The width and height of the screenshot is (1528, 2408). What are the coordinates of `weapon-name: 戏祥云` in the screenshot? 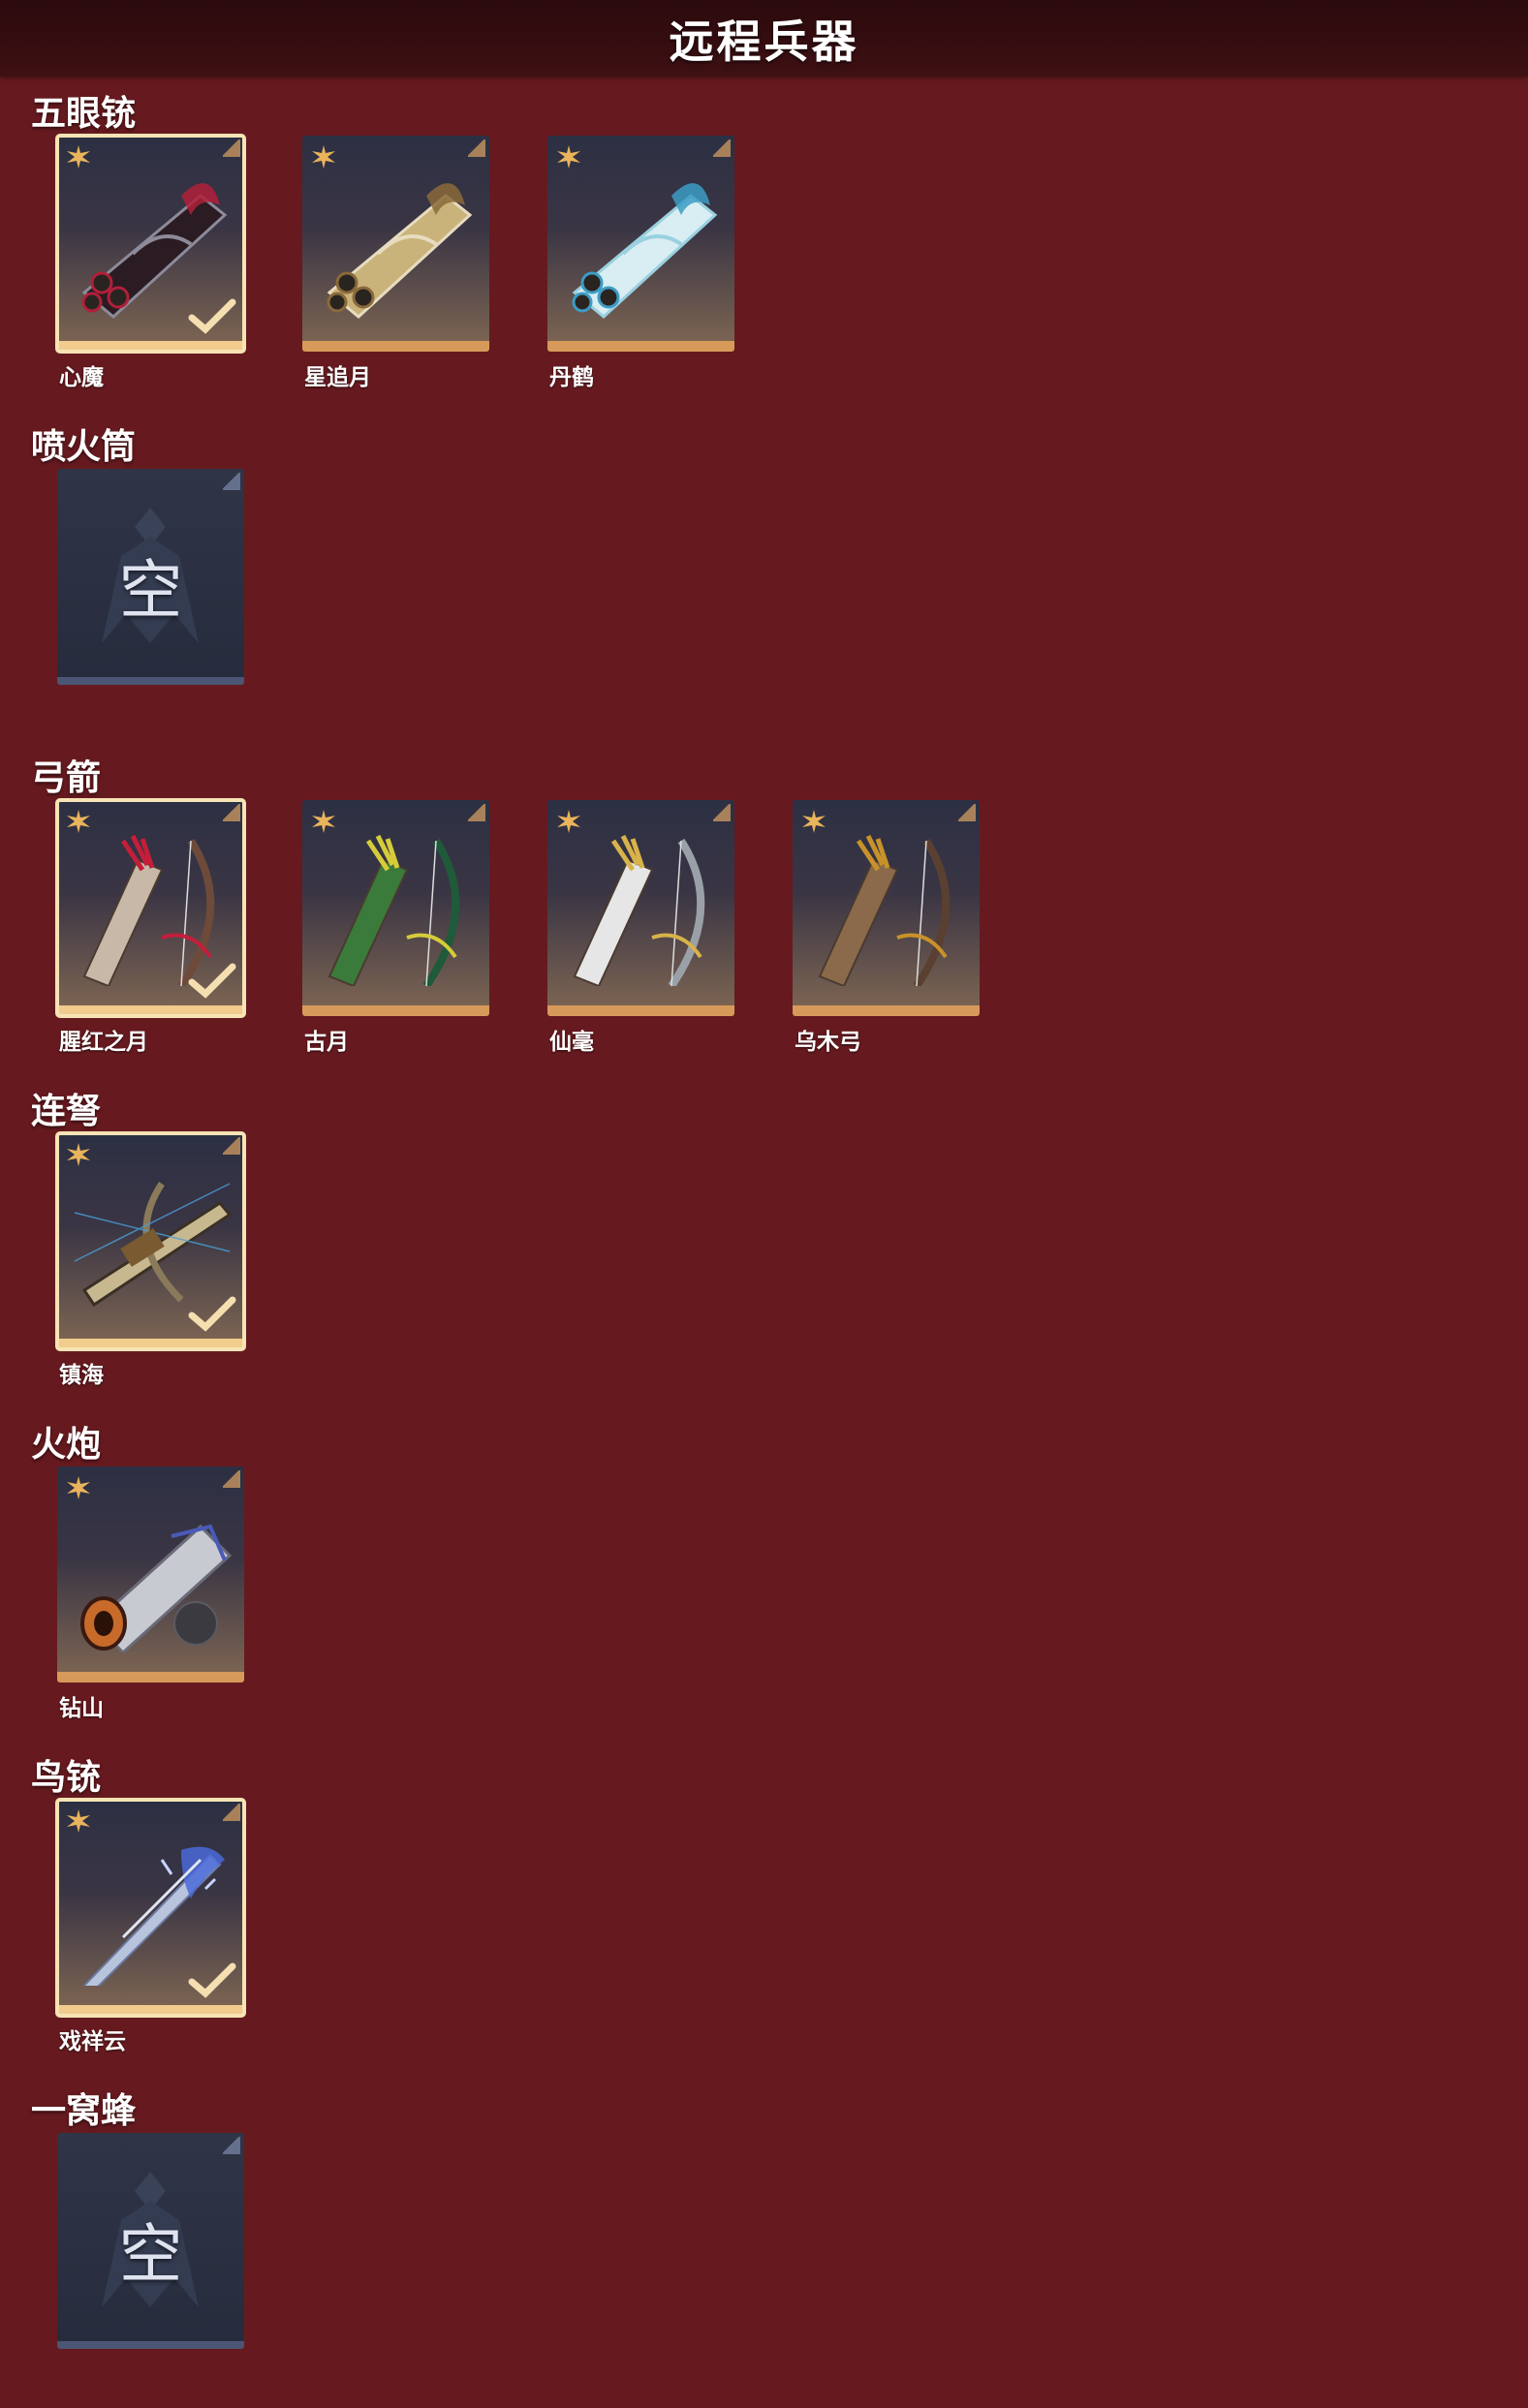 It's located at (93, 2041).